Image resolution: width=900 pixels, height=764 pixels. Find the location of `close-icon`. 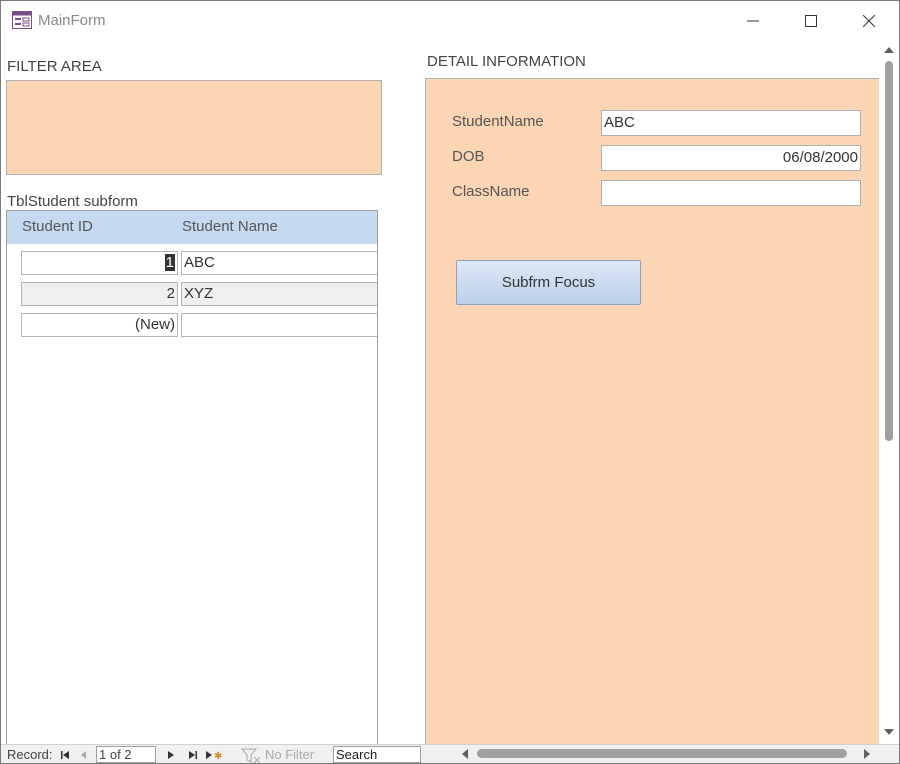

close-icon is located at coordinates (869, 21).